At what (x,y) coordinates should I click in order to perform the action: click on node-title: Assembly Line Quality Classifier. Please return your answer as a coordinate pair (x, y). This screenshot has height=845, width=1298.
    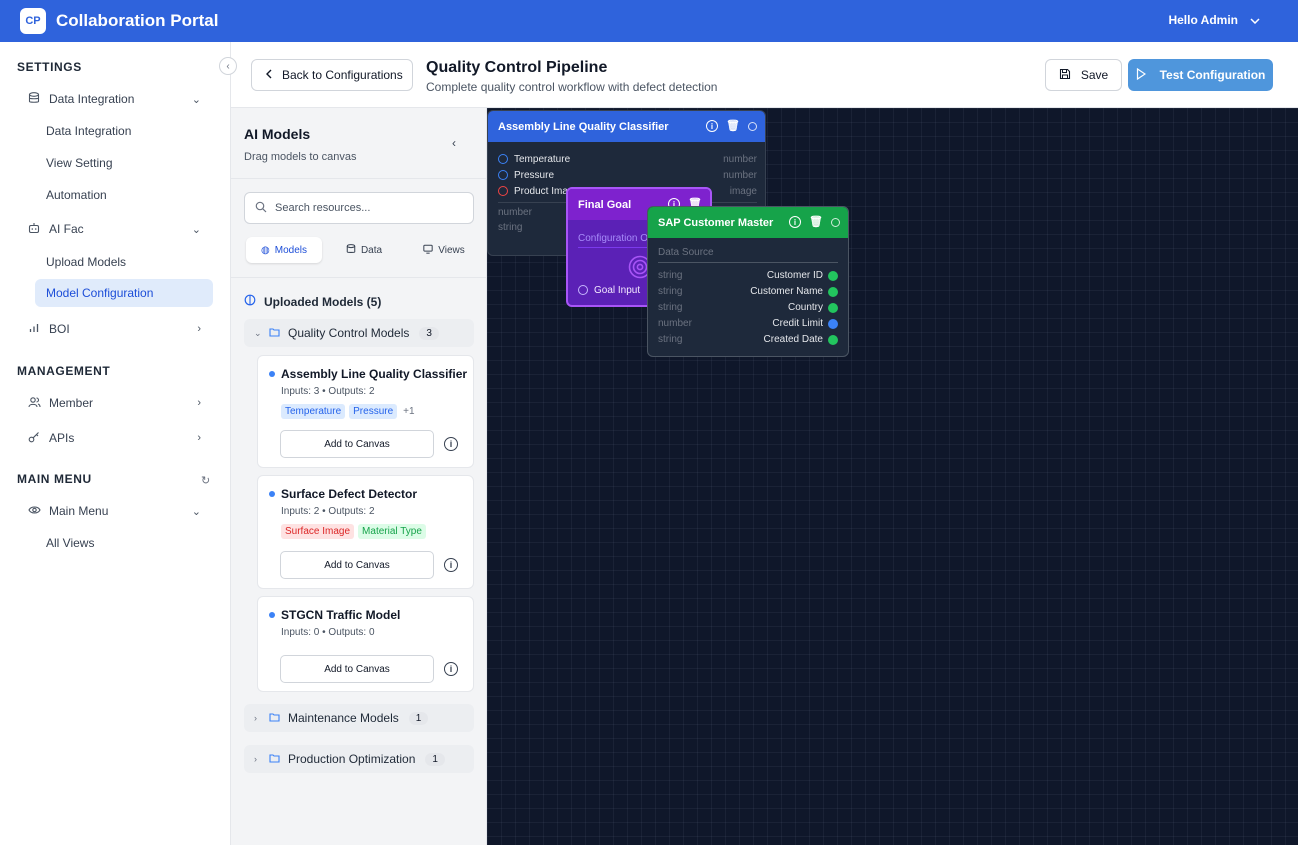
    Looking at the image, I should click on (583, 126).